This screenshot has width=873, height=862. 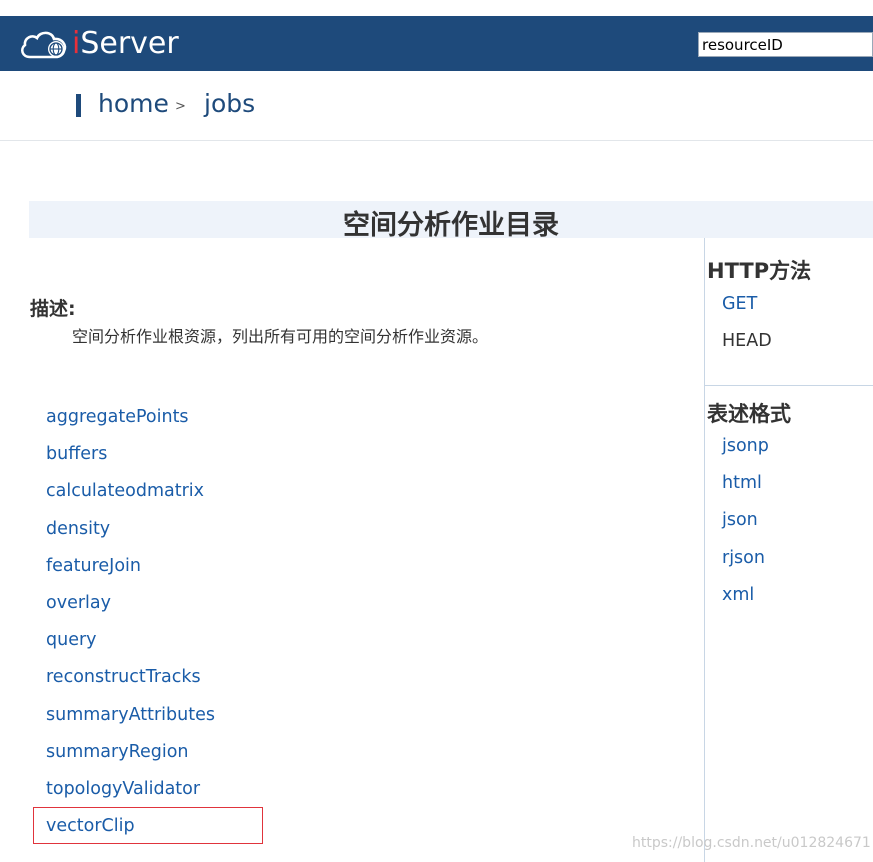 I want to click on http-method-head: HEAD, so click(x=747, y=341).